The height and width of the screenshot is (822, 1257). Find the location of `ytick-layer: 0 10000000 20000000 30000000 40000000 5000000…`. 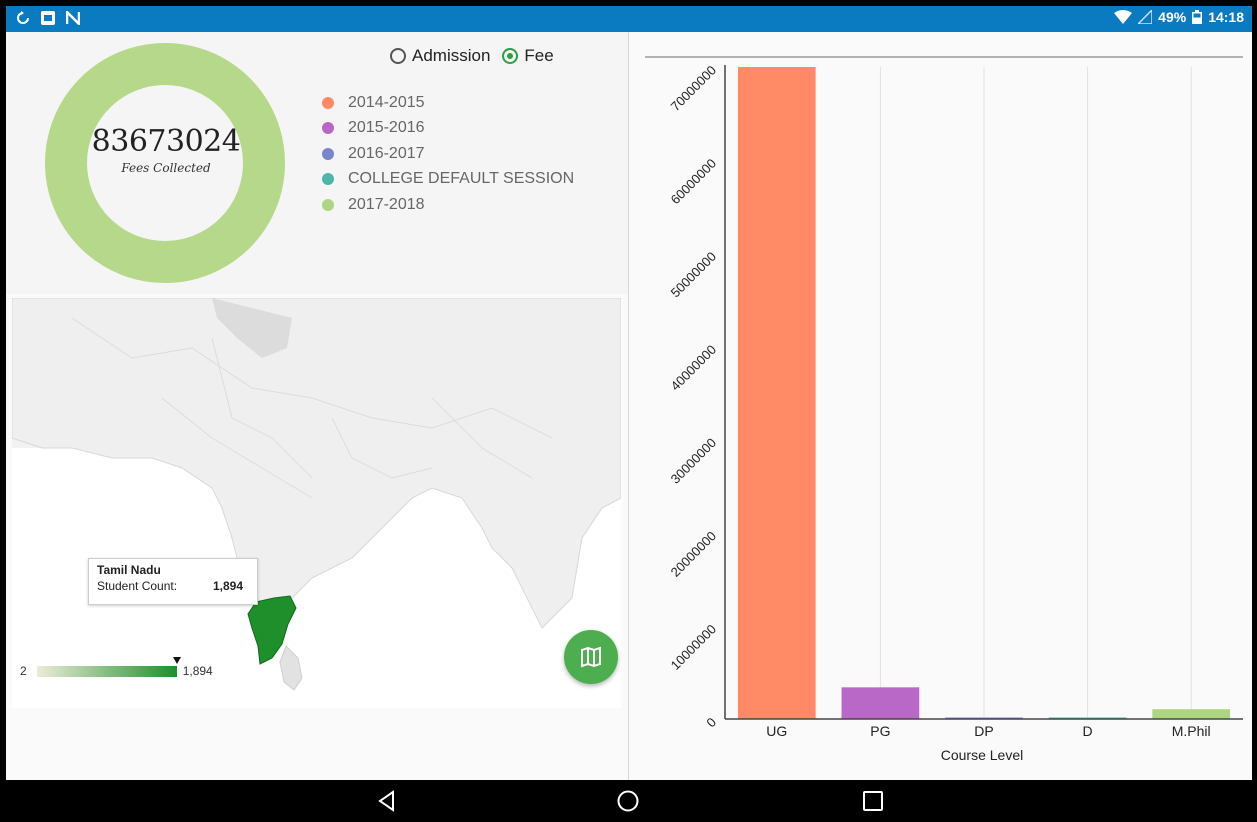

ytick-layer: 0 10000000 20000000 30000000 40000000 5000000… is located at coordinates (694, 397).